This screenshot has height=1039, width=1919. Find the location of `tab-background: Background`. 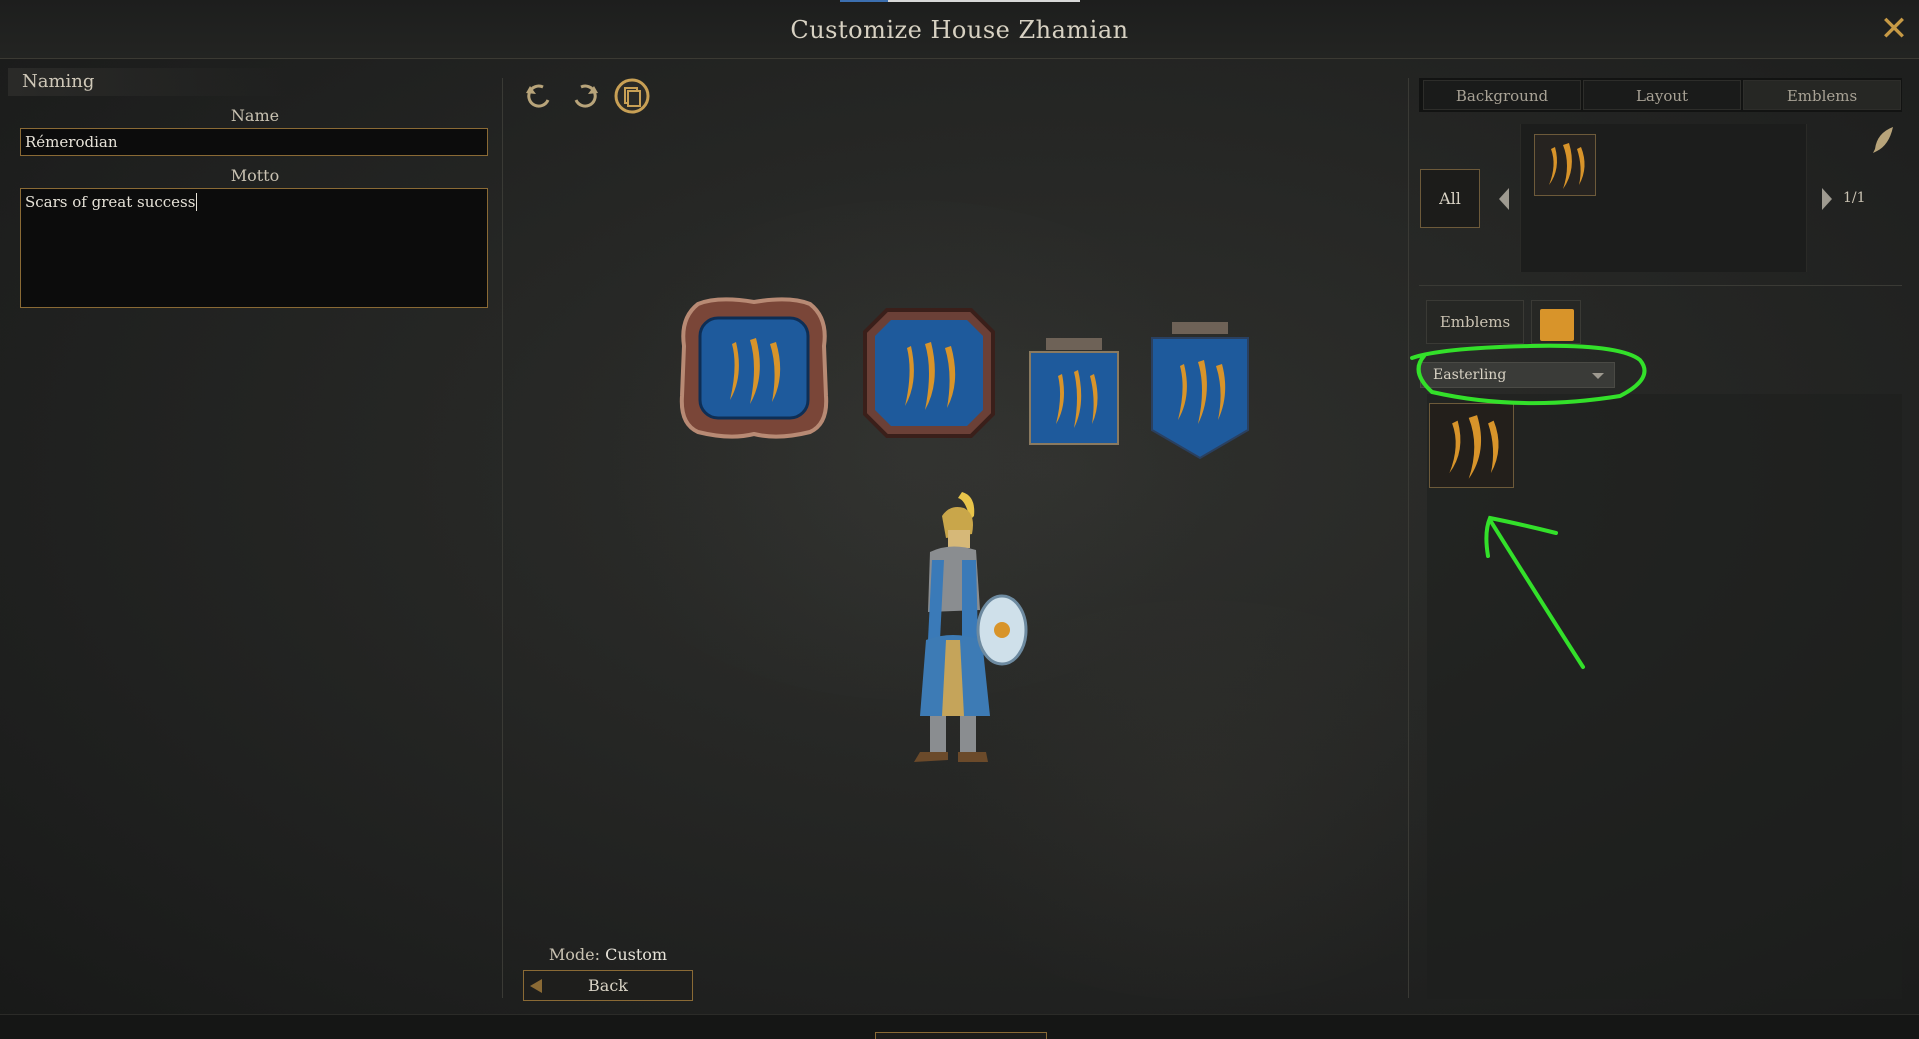

tab-background: Background is located at coordinates (1502, 95).